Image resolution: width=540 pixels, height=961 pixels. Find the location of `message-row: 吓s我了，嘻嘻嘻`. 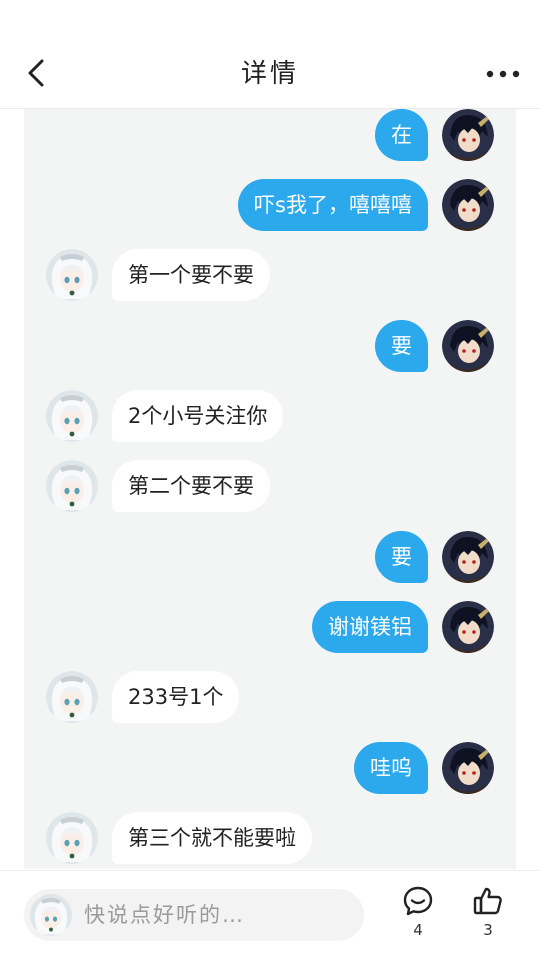

message-row: 吓s我了，嘻嘻嘻 is located at coordinates (270, 206).